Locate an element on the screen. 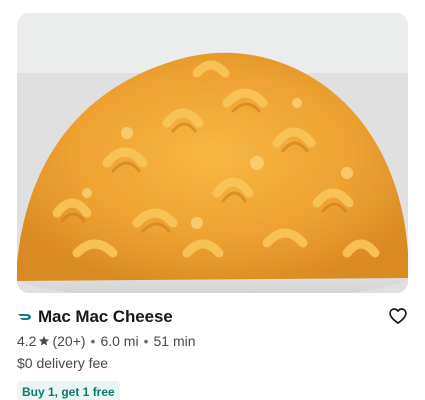  store-name: Mac Mac Cheese is located at coordinates (105, 317).